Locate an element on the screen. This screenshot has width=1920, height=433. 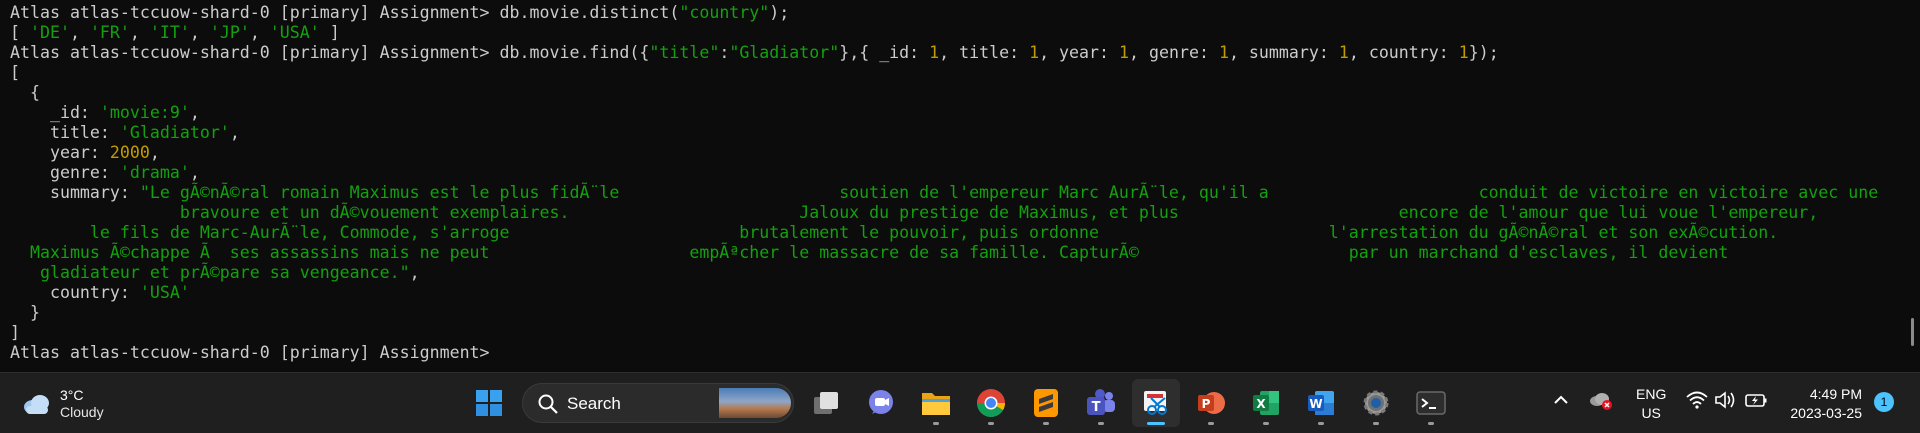
terminal-line: } is located at coordinates (25, 313).